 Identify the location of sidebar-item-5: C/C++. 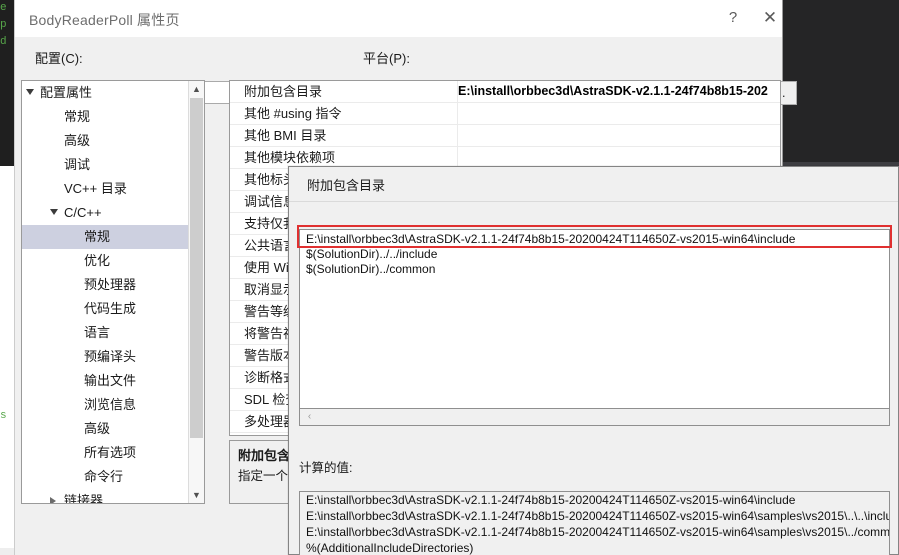
(105, 213).